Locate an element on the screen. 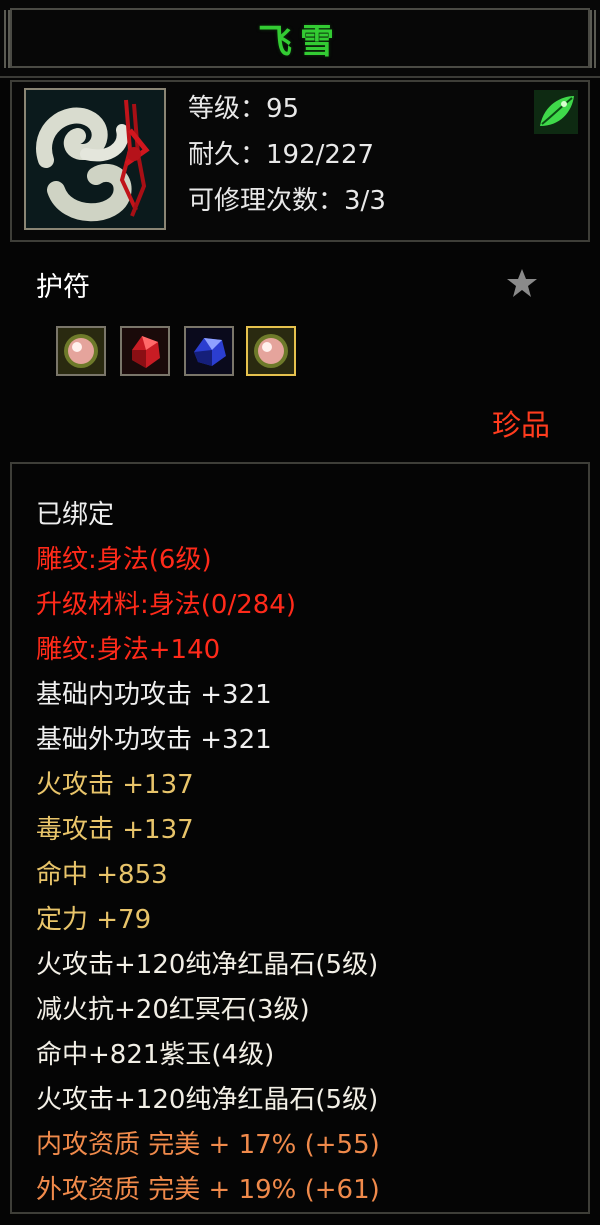 This screenshot has width=600, height=1225. attribute-line: 火攻击 +137 is located at coordinates (115, 785).